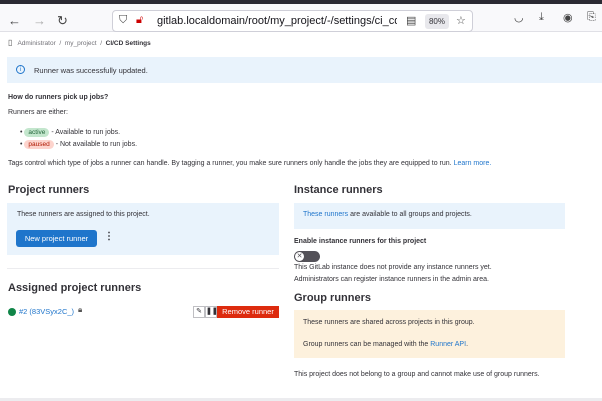 Image resolution: width=602 pixels, height=401 pixels. What do you see at coordinates (39, 20) in the screenshot?
I see `forward-icon: →` at bounding box center [39, 20].